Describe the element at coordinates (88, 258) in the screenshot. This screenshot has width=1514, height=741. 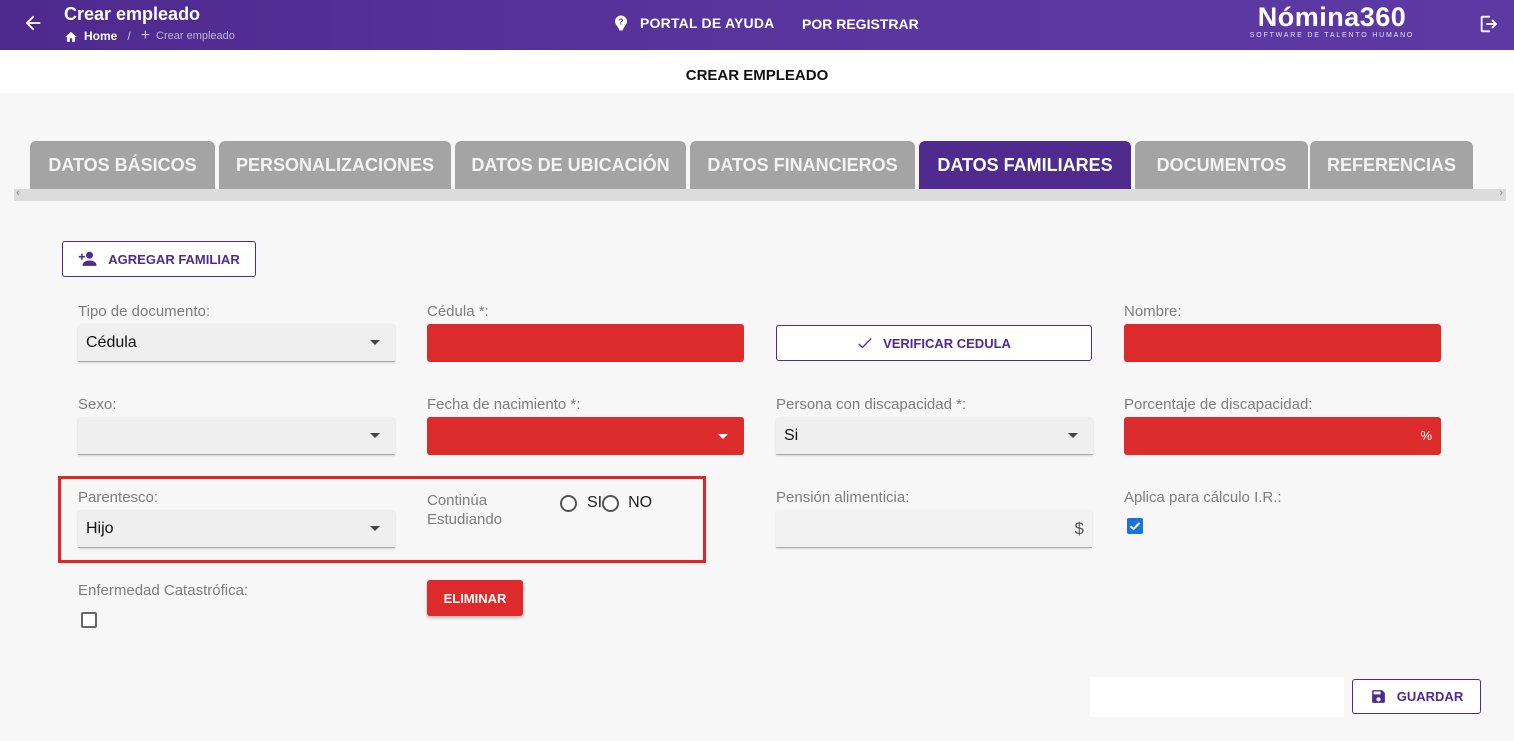
I see `add-person-icon` at that location.